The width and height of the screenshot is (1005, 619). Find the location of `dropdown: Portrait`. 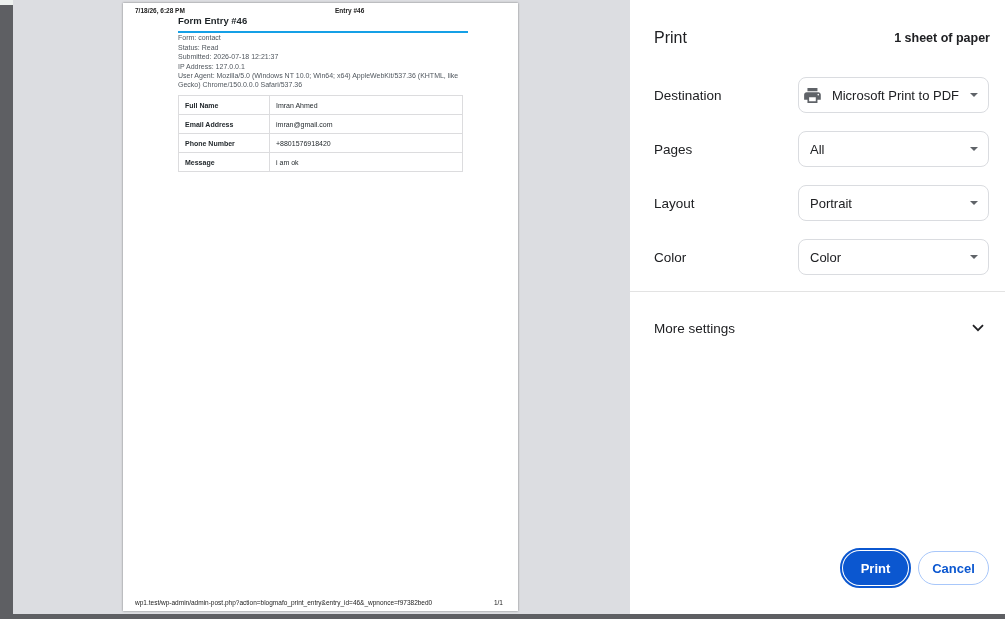

dropdown: Portrait is located at coordinates (893, 203).